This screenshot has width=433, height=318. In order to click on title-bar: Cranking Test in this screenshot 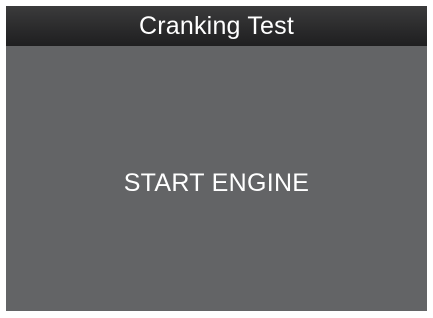, I will do `click(216, 26)`.